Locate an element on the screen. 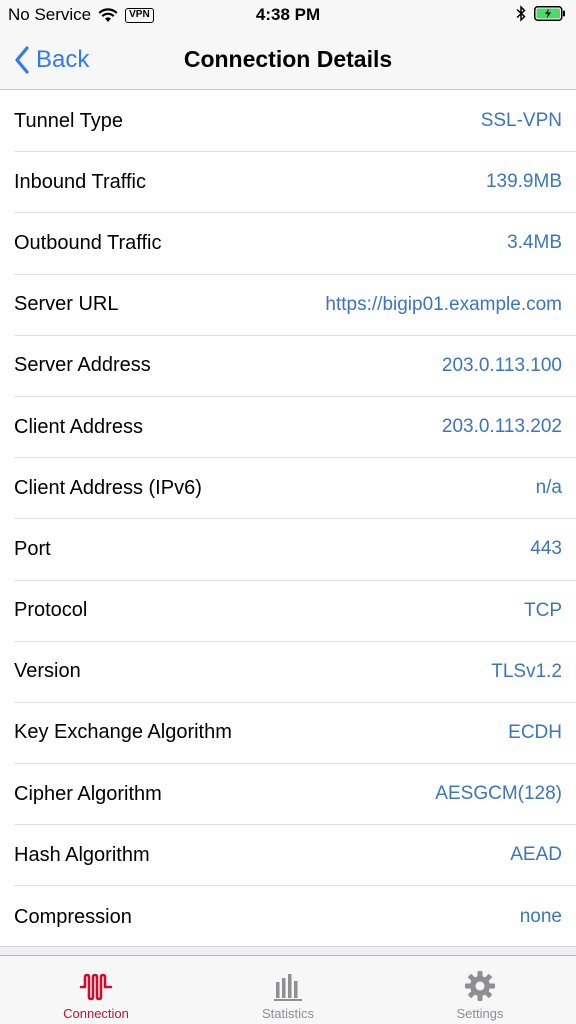 The image size is (576, 1024). detail-label: Key Exchange Algorithm is located at coordinates (123, 732).